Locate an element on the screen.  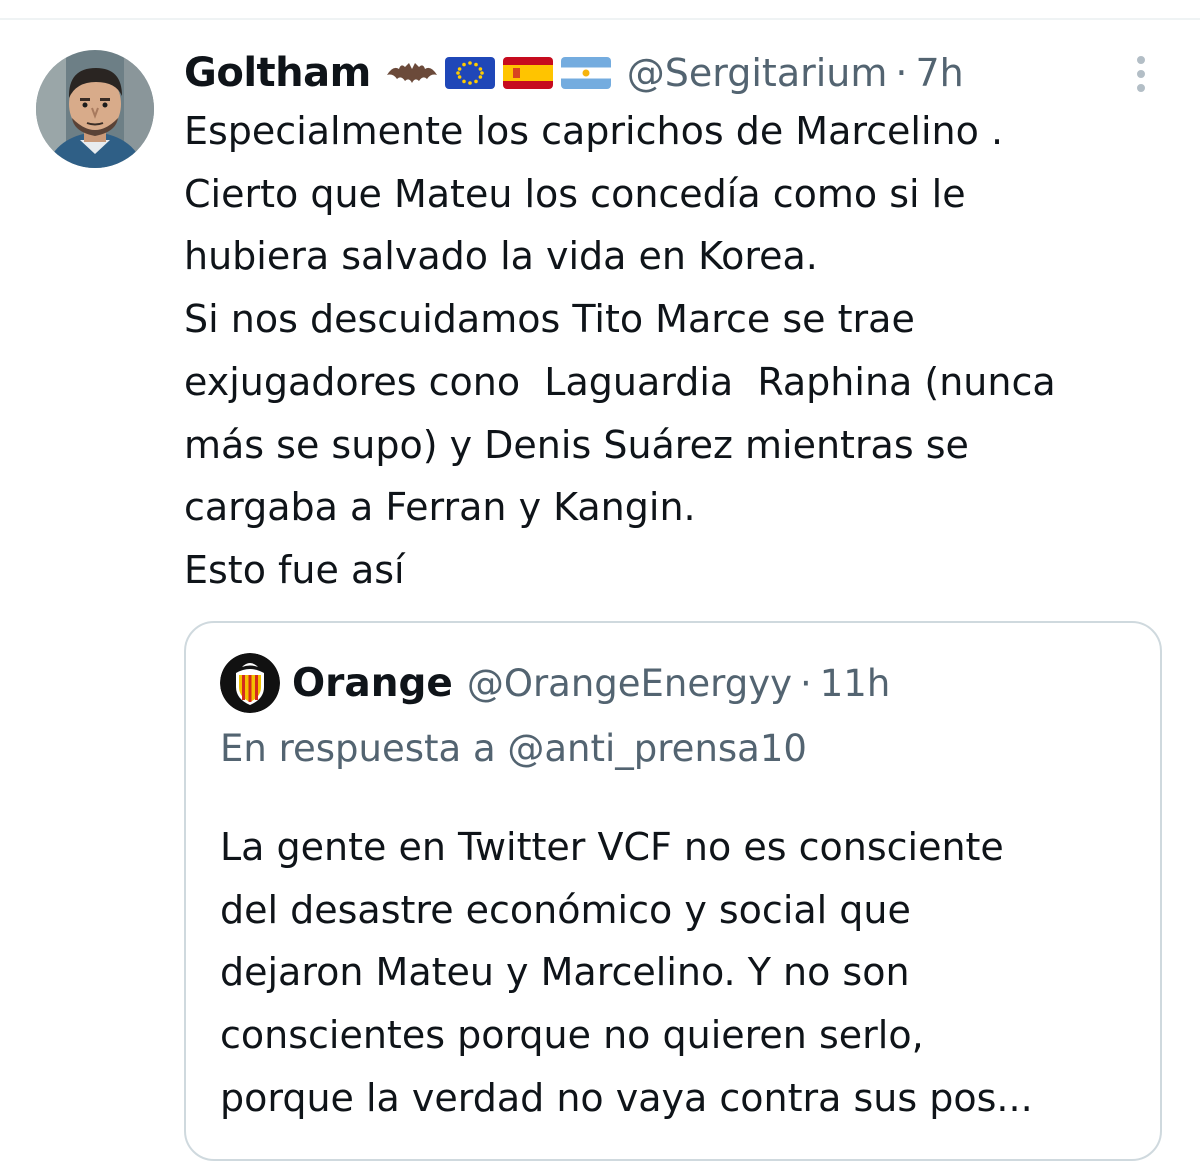
tweet-text-line: Si nos descuidamos Tito Marce se trae is located at coordinates (549, 319).